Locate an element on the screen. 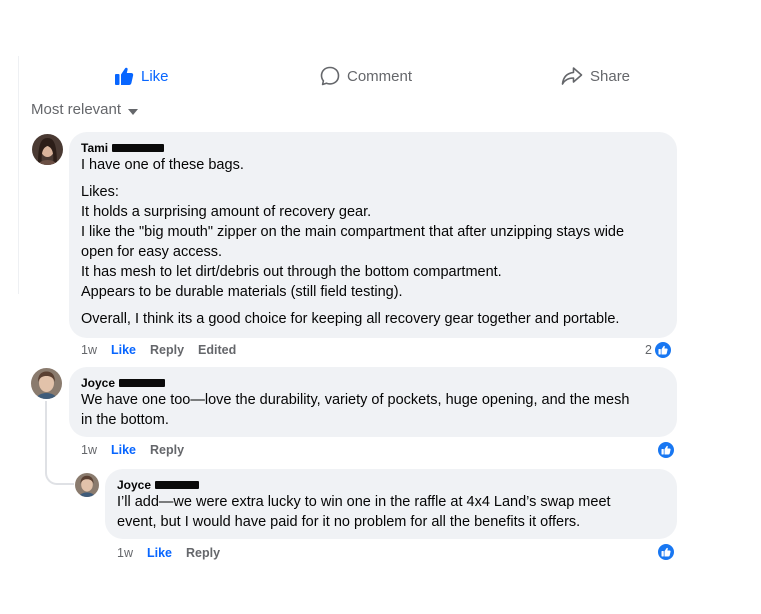  comment-bubble-icon is located at coordinates (330, 76).